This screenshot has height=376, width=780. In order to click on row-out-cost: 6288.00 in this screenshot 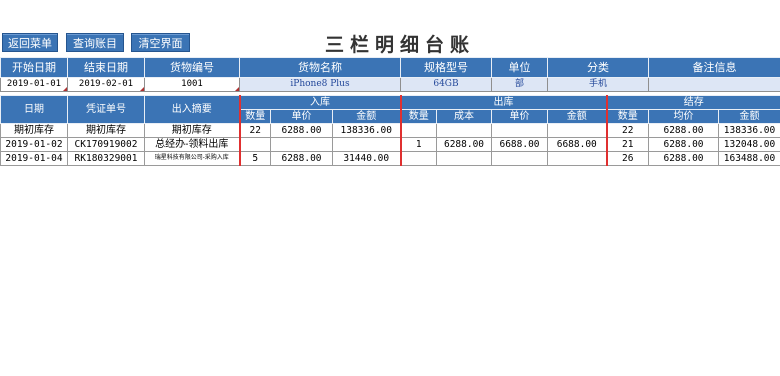, I will do `click(464, 144)`.